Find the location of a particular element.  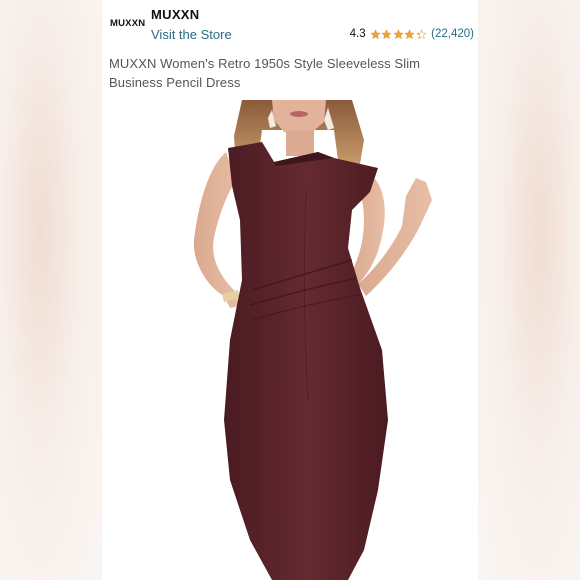

rating-summary: 4.3 (22,420) is located at coordinates (412, 34).